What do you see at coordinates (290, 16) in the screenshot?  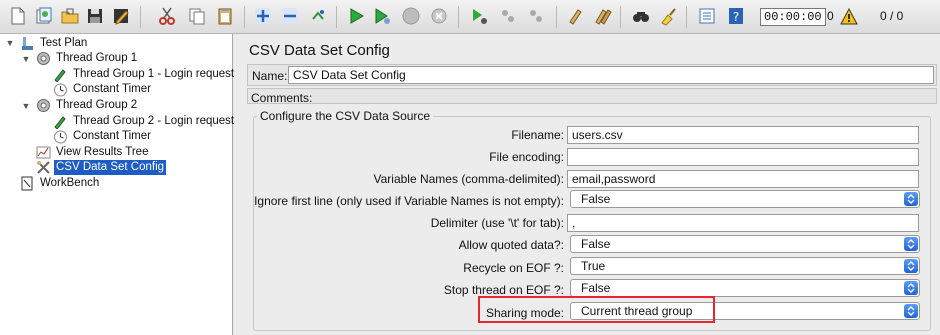 I see `collapse-all-icon` at bounding box center [290, 16].